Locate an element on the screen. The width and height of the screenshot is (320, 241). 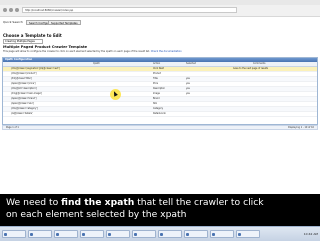
table-row: //a[@class='details'] Details Link is located at coordinates (160, 114).